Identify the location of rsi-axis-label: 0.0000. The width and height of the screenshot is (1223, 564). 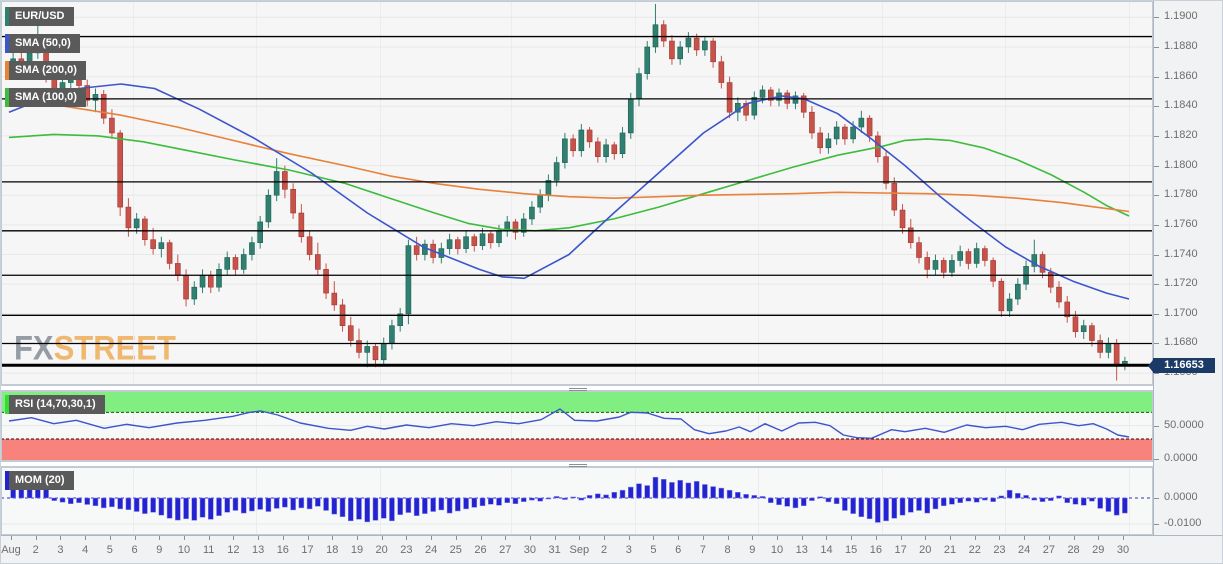
(1181, 458).